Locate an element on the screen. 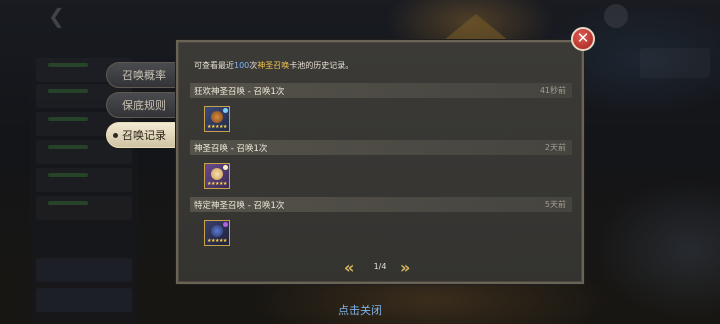 The width and height of the screenshot is (720, 324). tab-label: 保底规则 is located at coordinates (144, 105).